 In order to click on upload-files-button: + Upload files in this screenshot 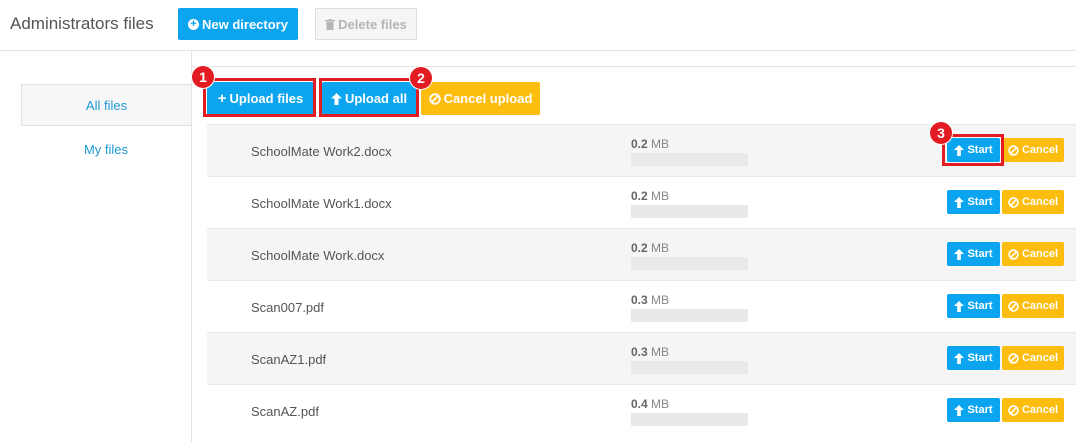, I will do `click(260, 98)`.